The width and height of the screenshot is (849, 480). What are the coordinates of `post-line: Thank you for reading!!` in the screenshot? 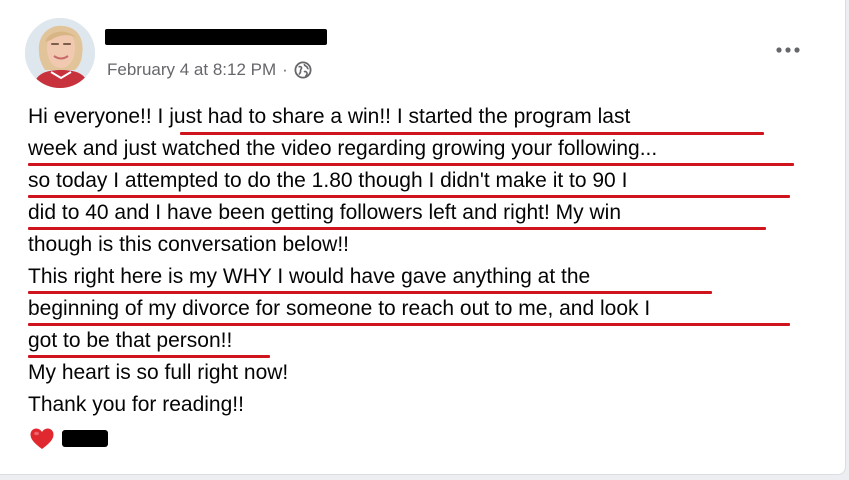 It's located at (428, 405).